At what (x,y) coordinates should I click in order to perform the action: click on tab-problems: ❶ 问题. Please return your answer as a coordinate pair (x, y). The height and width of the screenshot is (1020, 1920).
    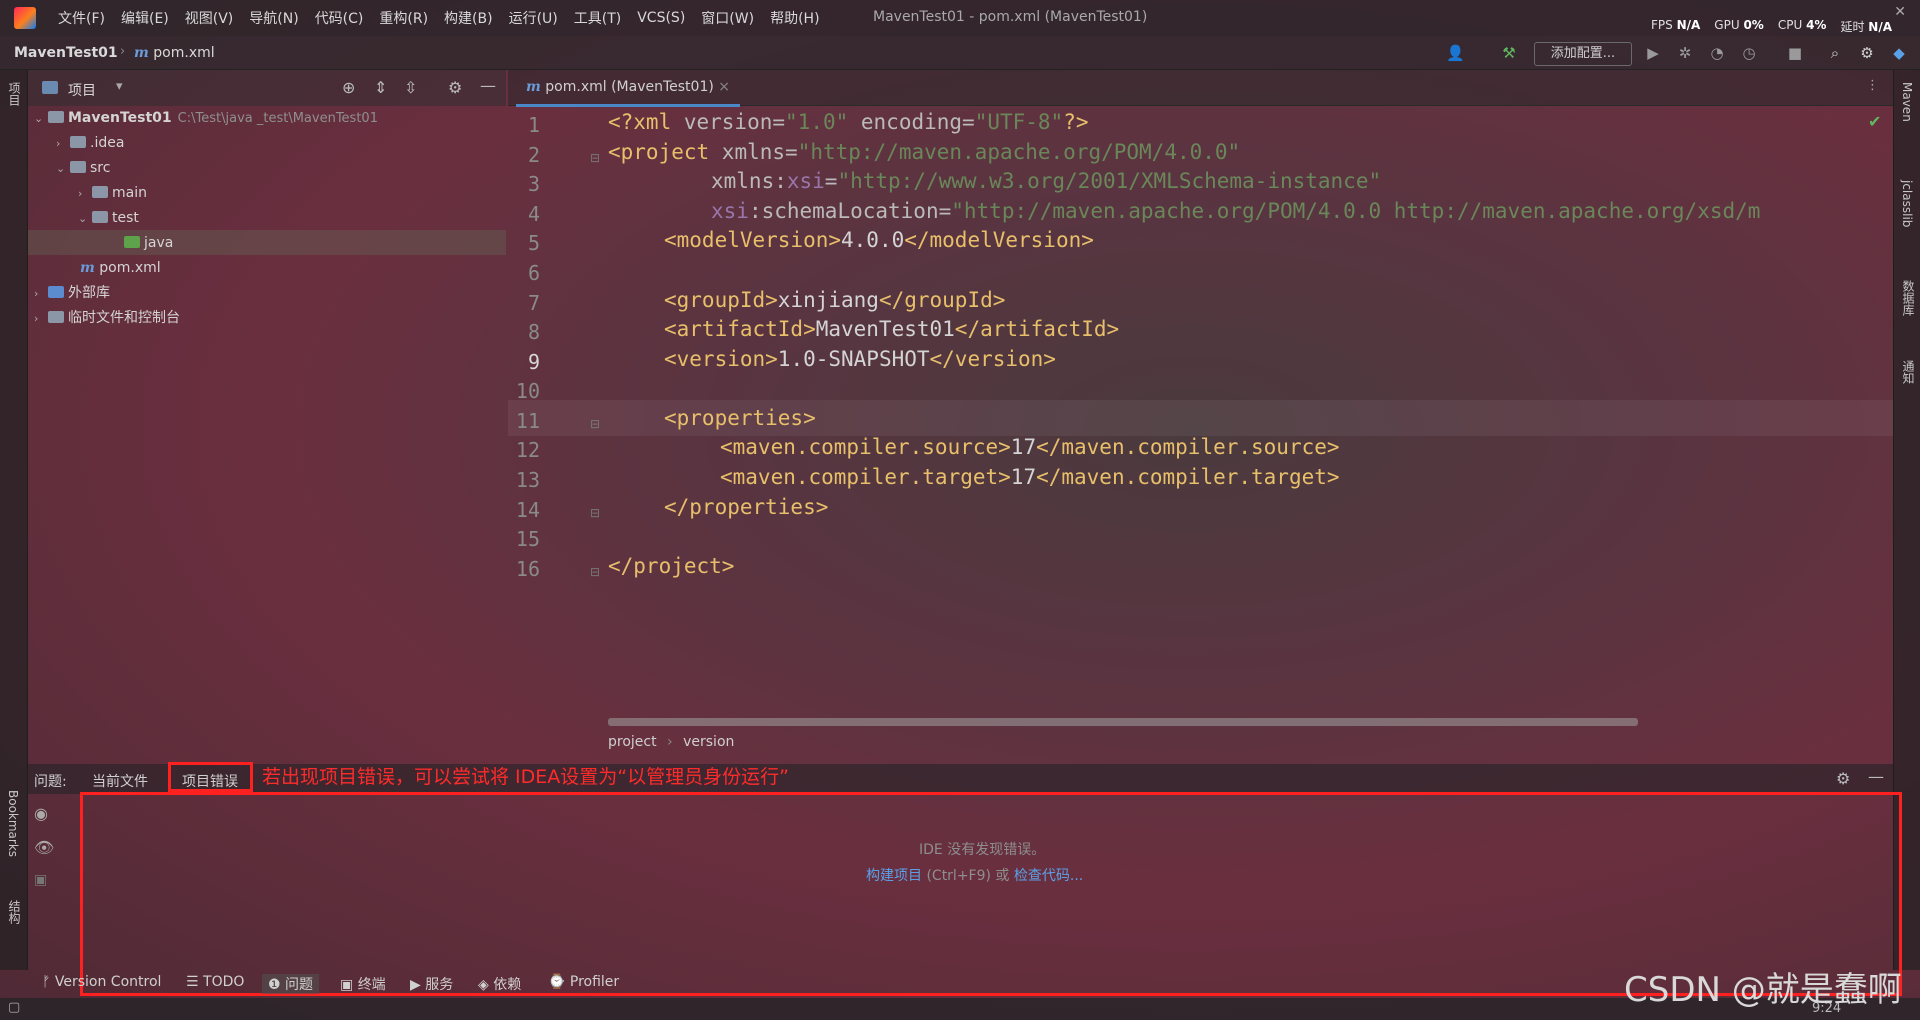
    Looking at the image, I should click on (291, 984).